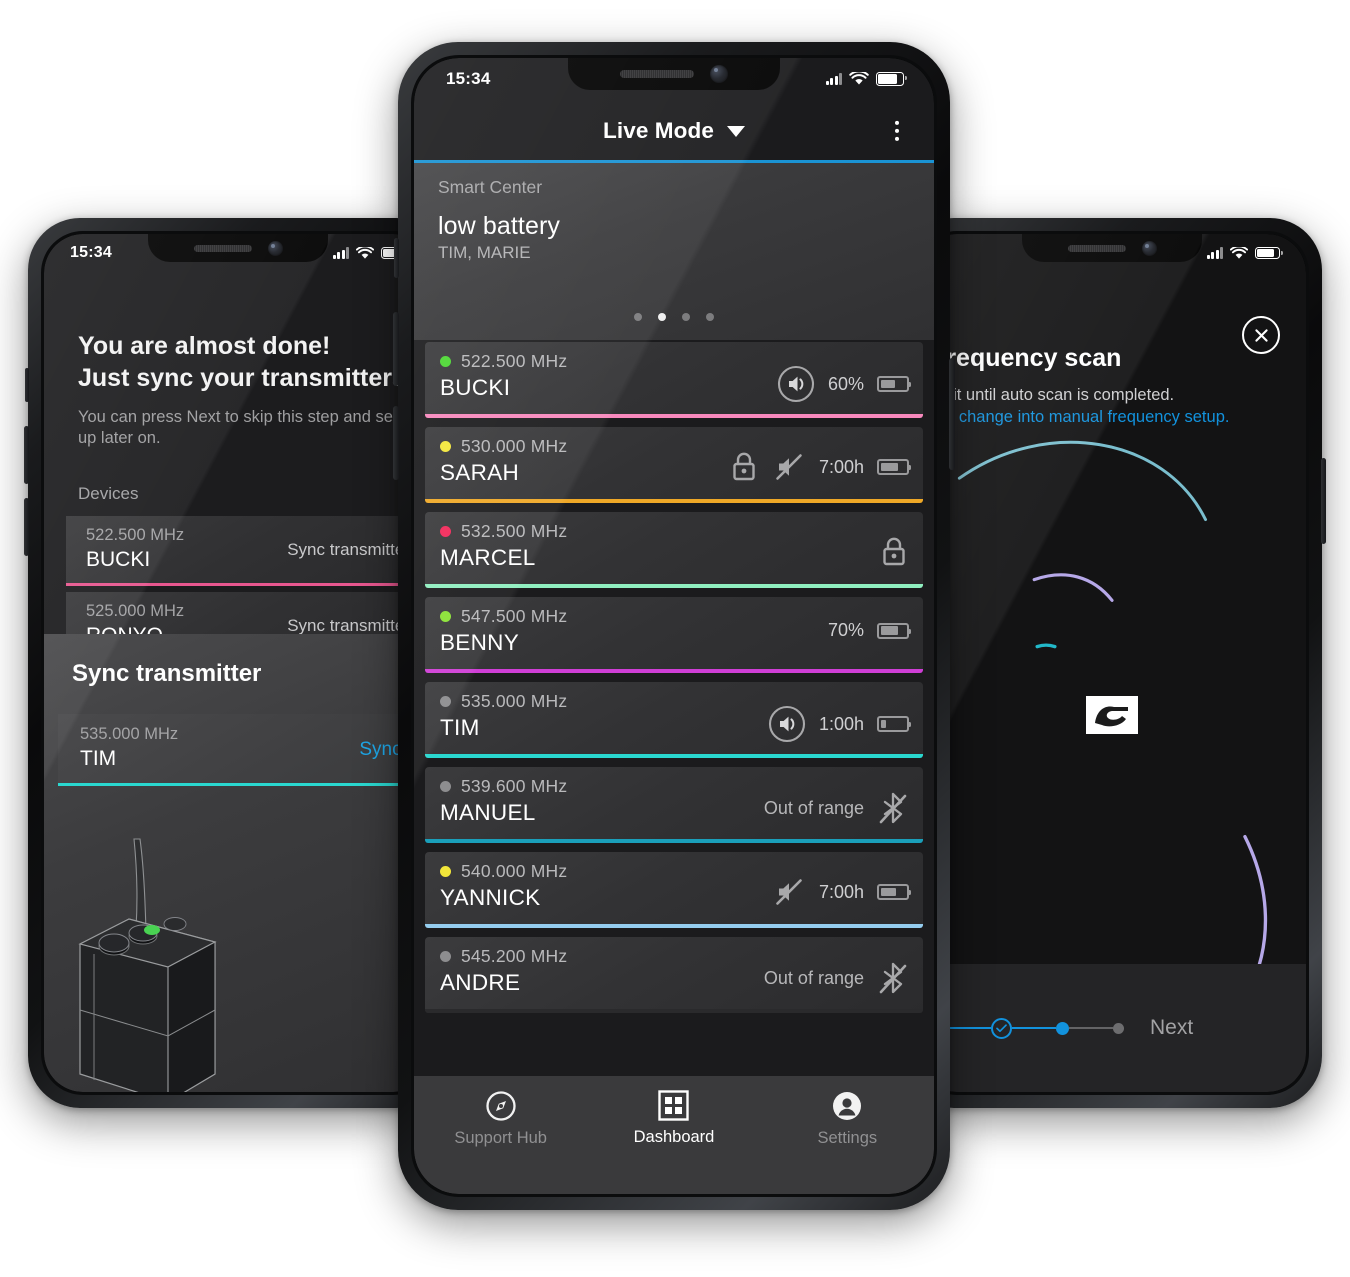 Image resolution: width=1350 pixels, height=1277 pixels. Describe the element at coordinates (340, 253) in the screenshot. I see `cellular-bars-icon` at that location.